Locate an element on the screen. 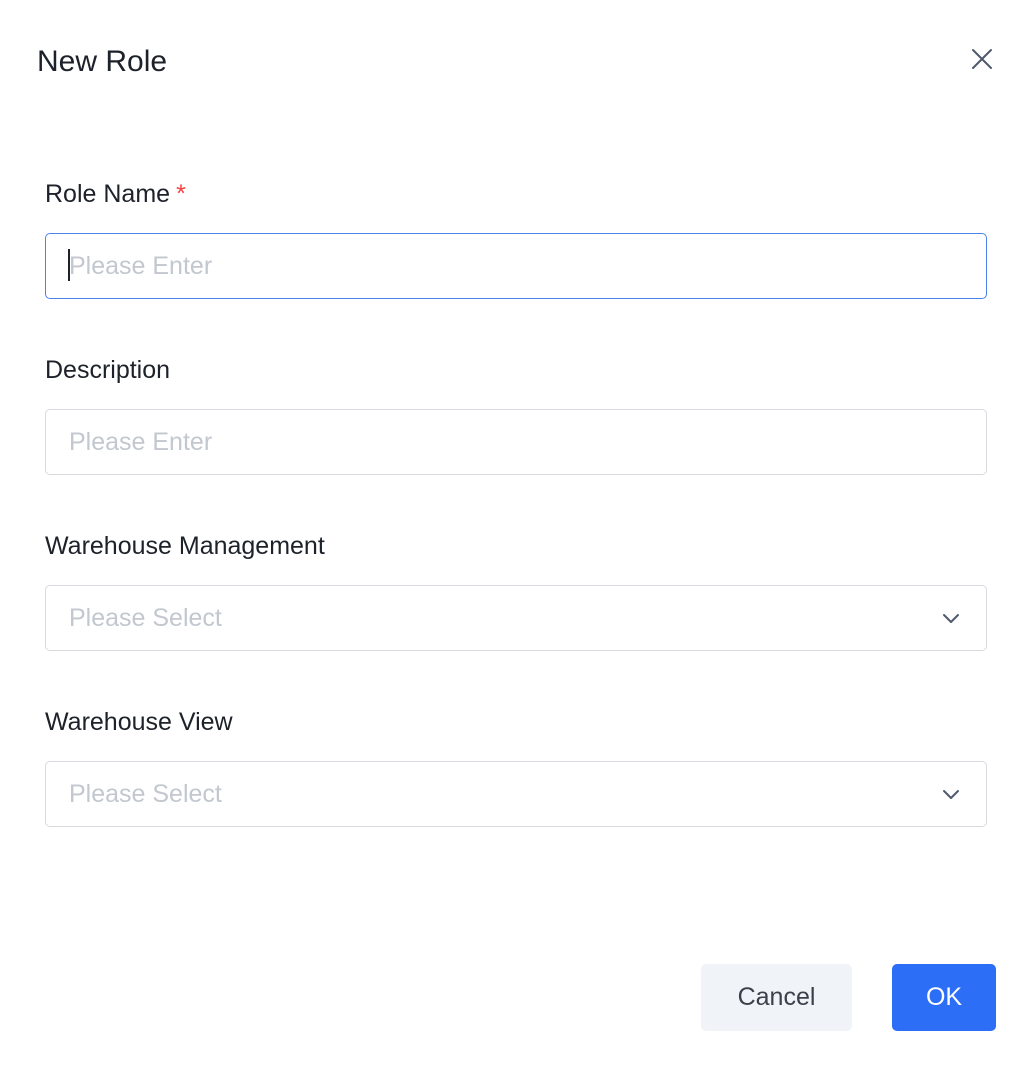 Image resolution: width=1036 pixels, height=1070 pixels. role-name-label-text: Role Name is located at coordinates (108, 194).